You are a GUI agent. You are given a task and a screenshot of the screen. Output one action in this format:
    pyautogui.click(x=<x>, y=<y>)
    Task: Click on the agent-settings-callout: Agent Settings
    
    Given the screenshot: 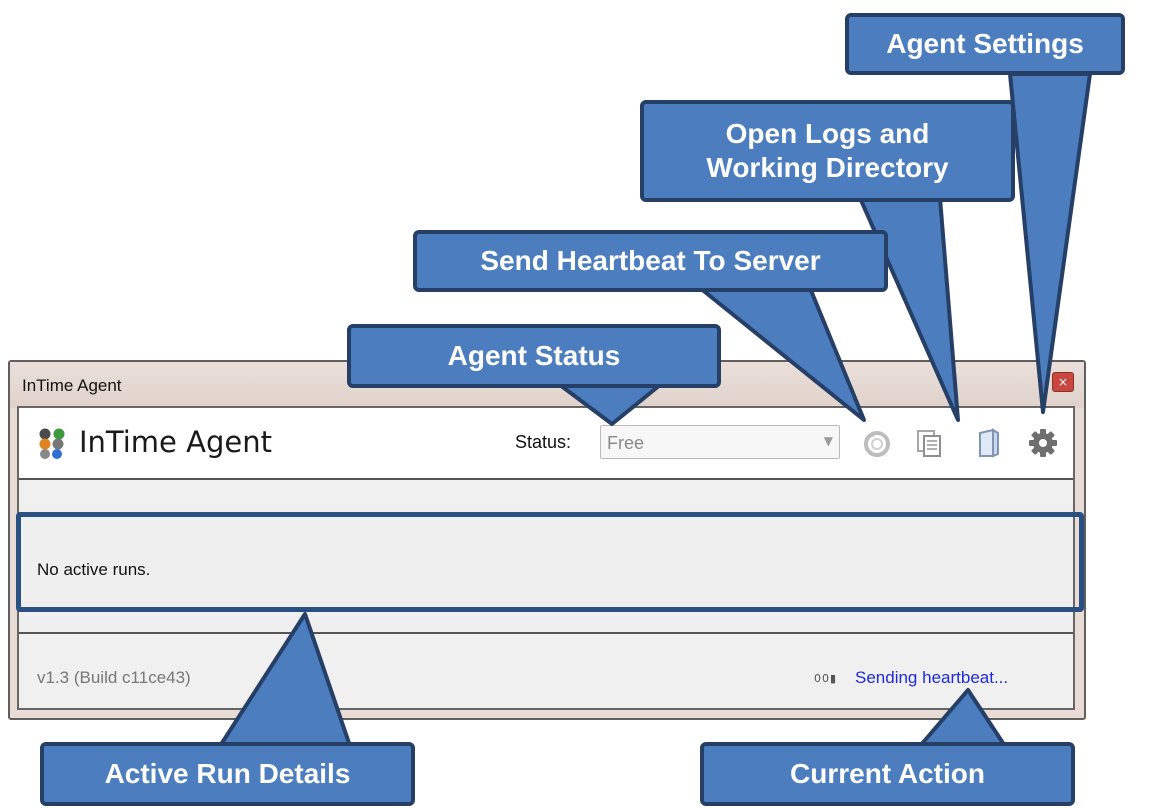 What is the action you would take?
    pyautogui.click(x=985, y=44)
    